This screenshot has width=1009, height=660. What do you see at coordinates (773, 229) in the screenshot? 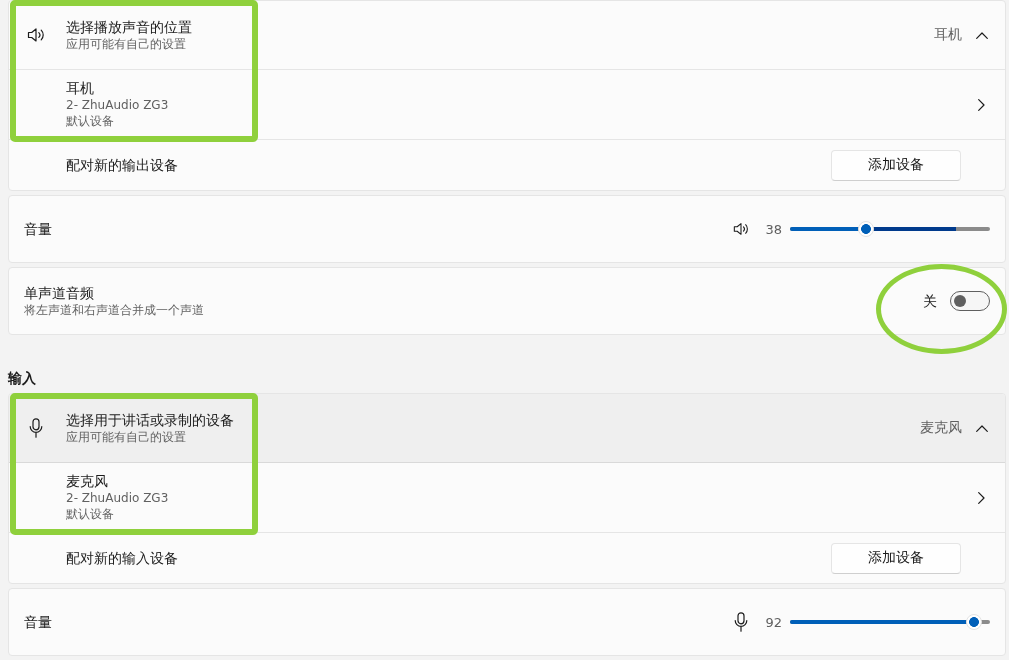
I see `volume-reading: 38` at bounding box center [773, 229].